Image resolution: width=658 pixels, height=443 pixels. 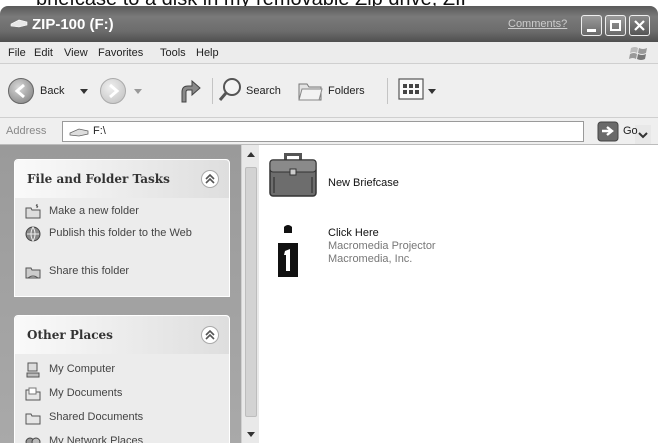 I want to click on menu-file: File, so click(x=17, y=53).